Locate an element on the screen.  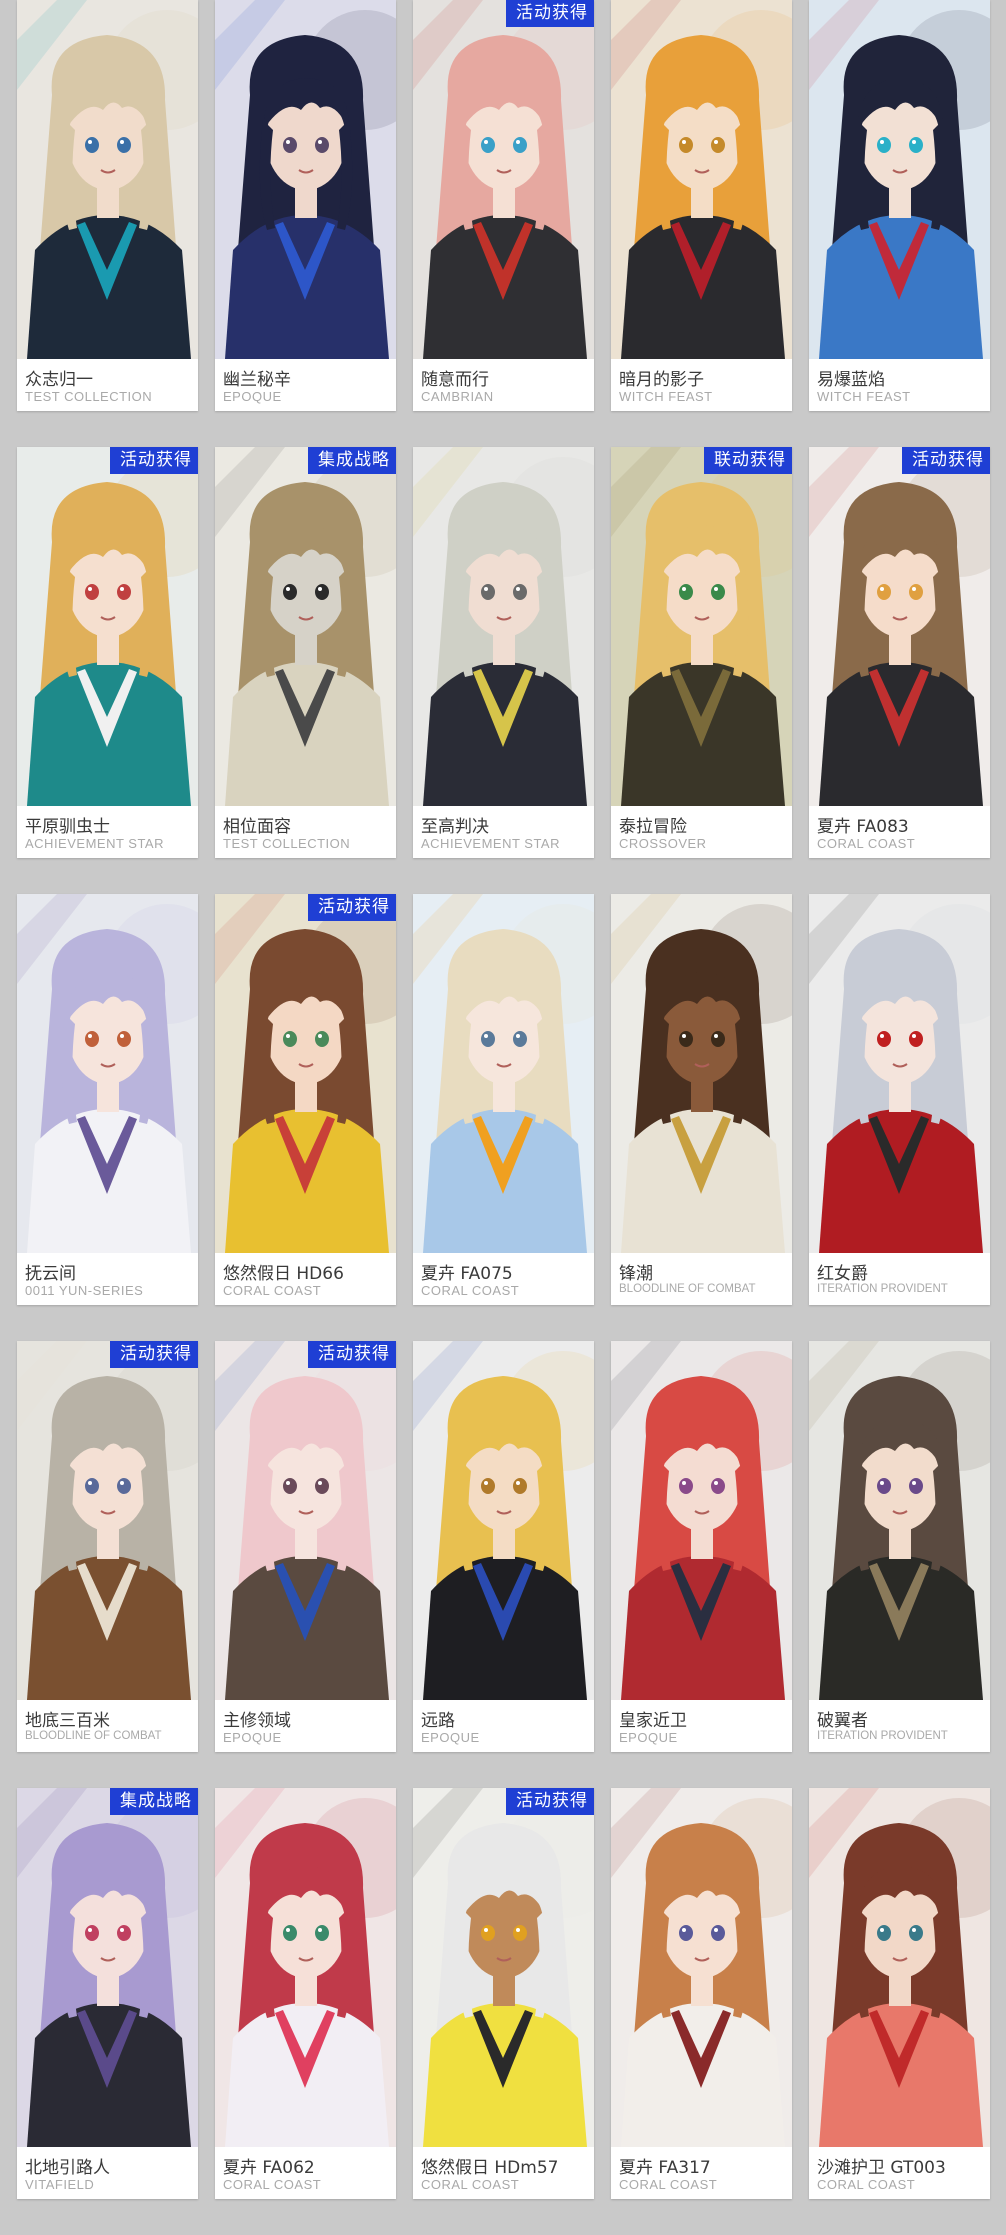
skin-info: 相位面容 TEST COLLECTION is located at coordinates (305, 832).